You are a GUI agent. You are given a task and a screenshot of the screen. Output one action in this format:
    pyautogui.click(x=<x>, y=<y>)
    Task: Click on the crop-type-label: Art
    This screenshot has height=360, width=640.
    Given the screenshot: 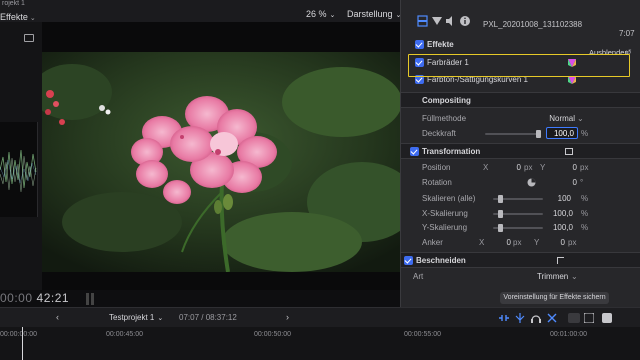 What is the action you would take?
    pyautogui.click(x=418, y=276)
    